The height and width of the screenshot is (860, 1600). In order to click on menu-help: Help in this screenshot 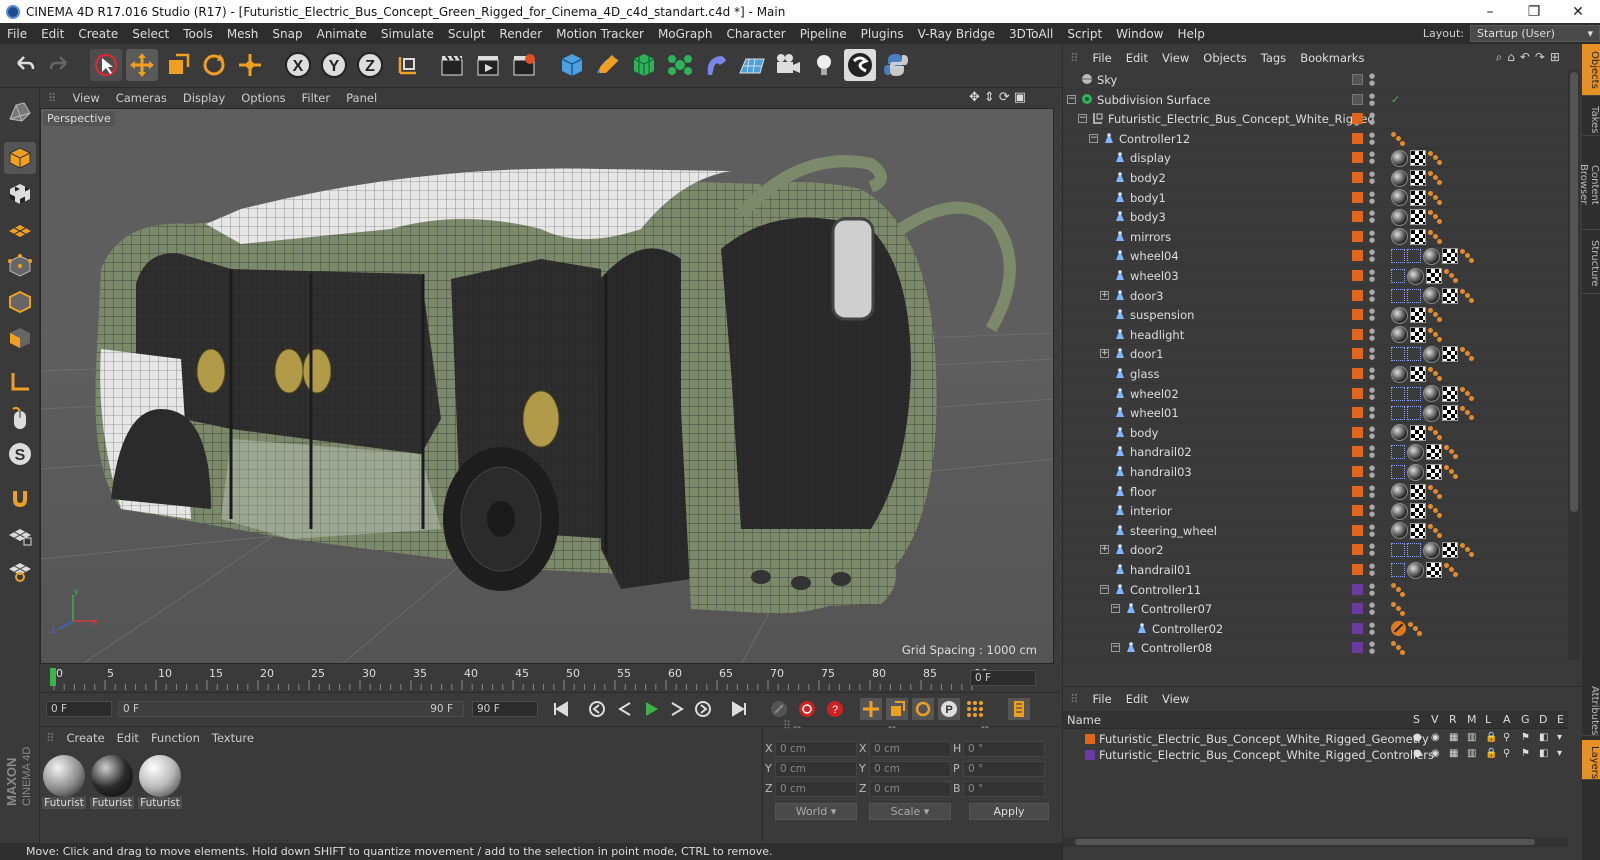, I will do `click(1190, 34)`.